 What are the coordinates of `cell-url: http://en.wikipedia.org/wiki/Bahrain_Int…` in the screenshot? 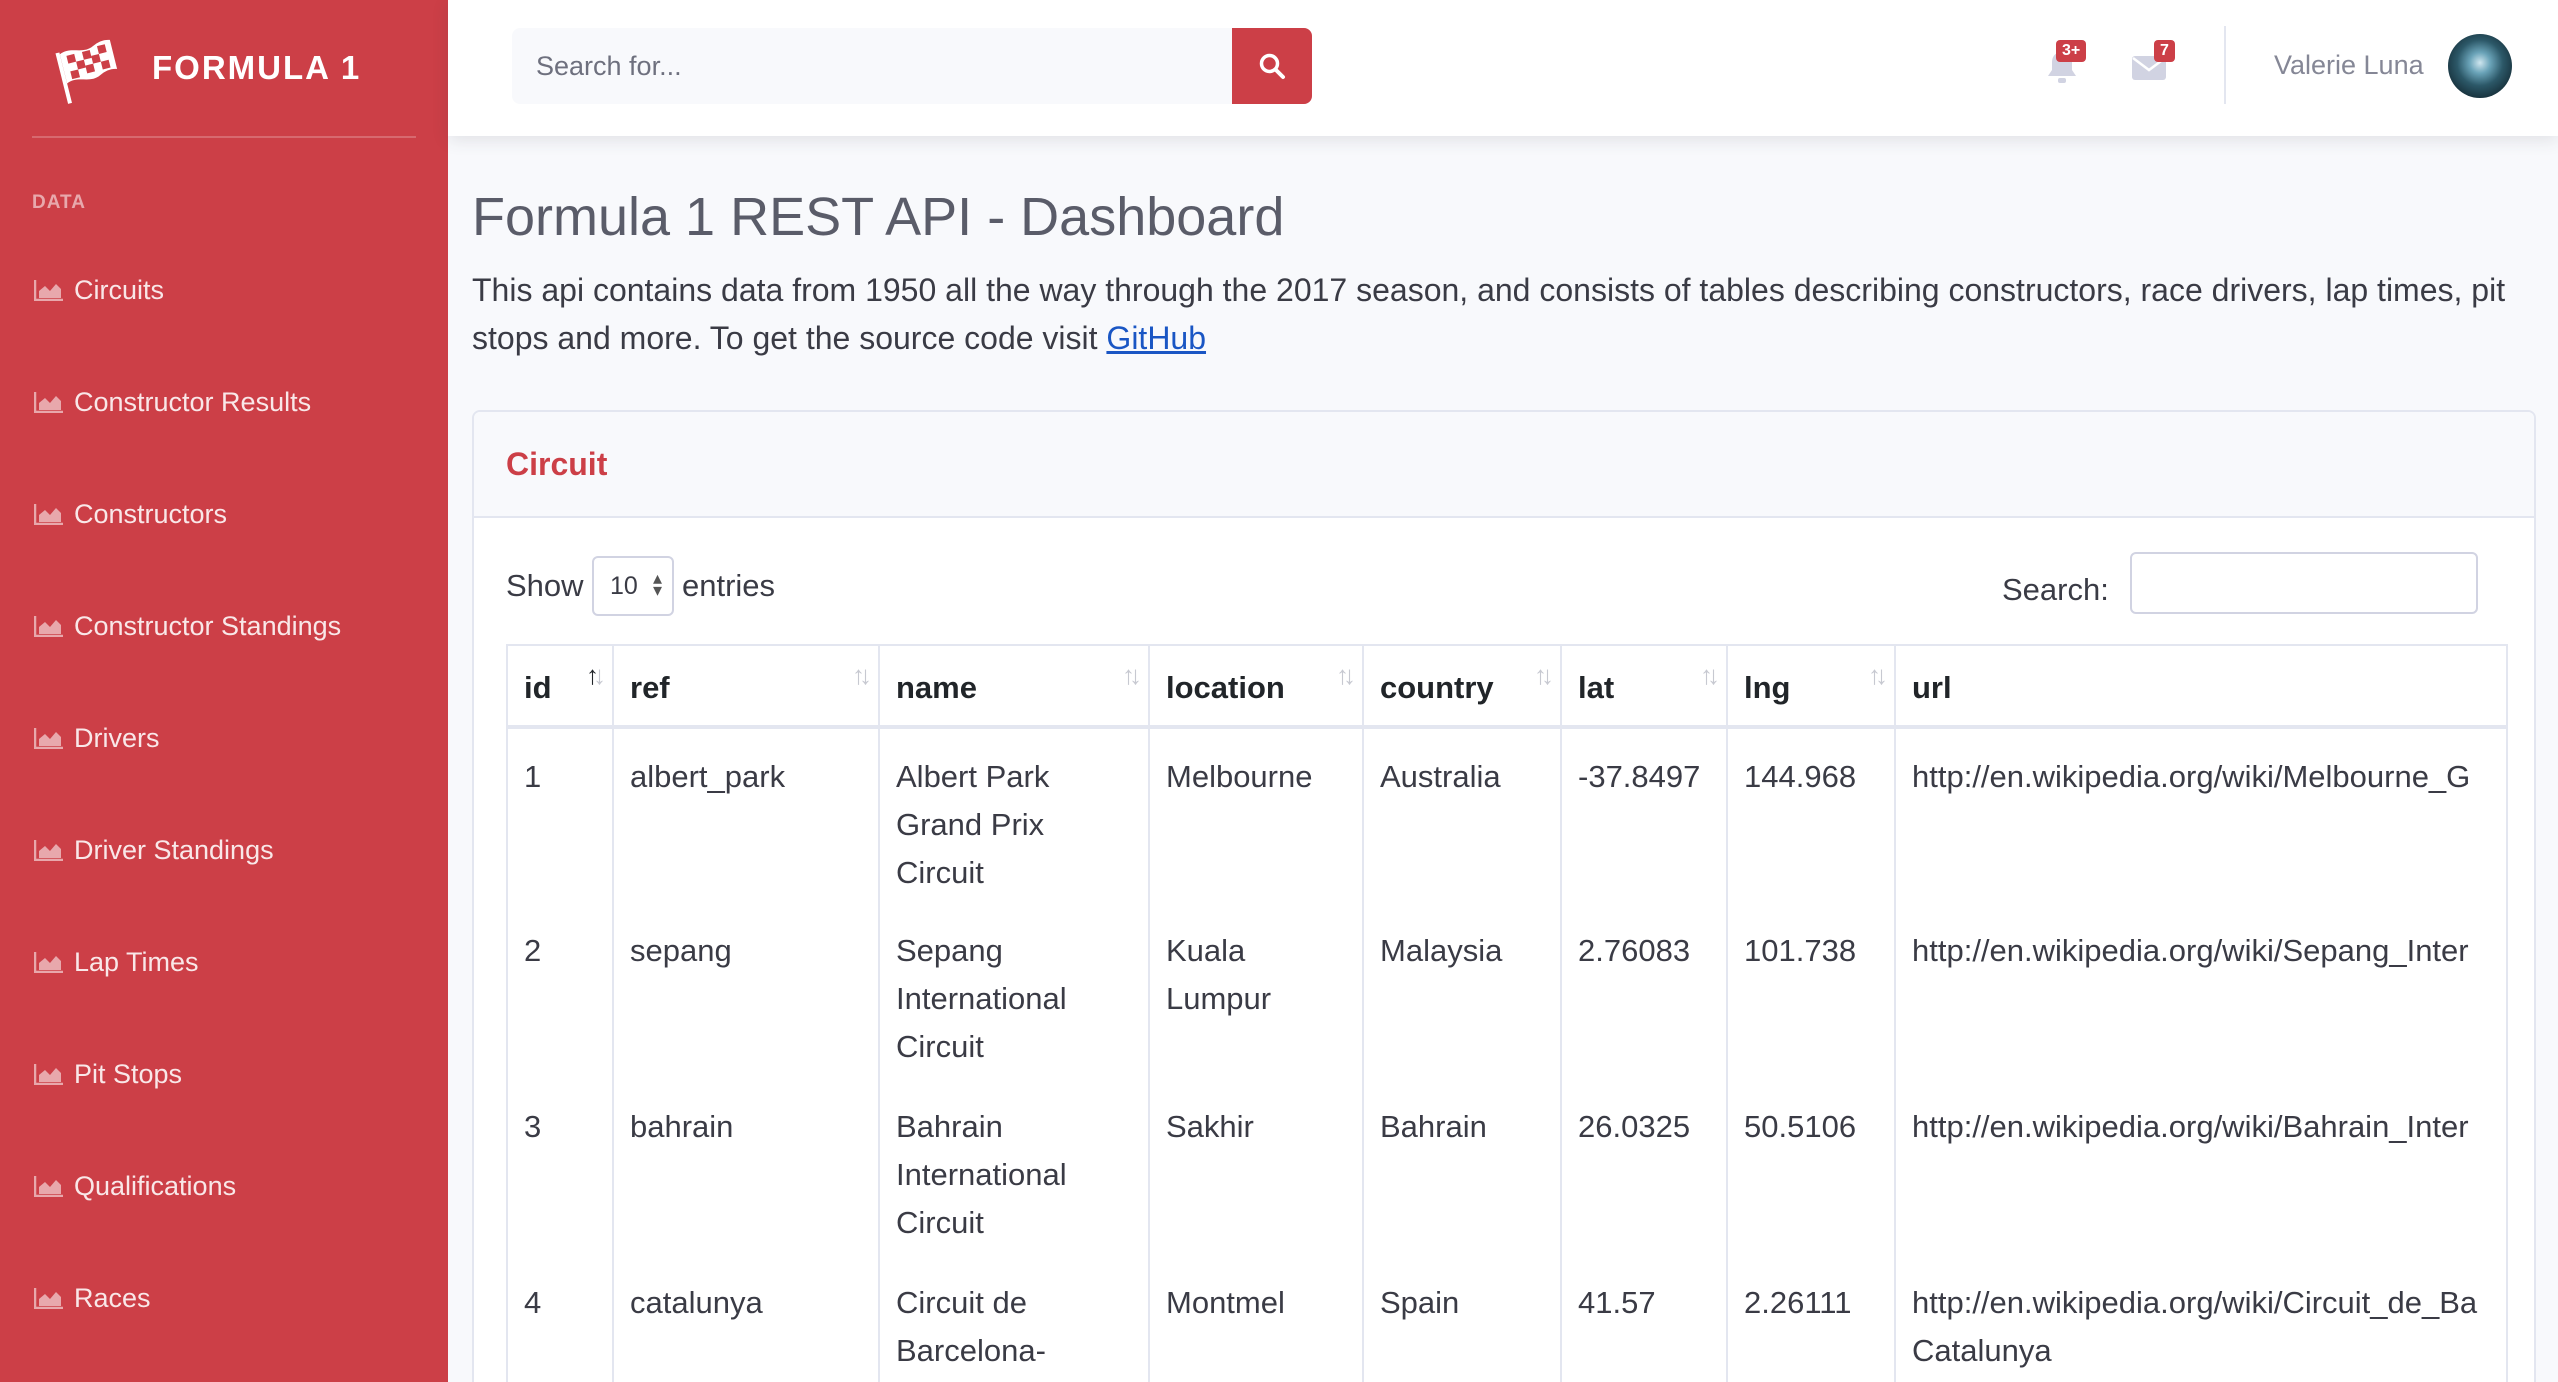 It's located at (2201, 1167).